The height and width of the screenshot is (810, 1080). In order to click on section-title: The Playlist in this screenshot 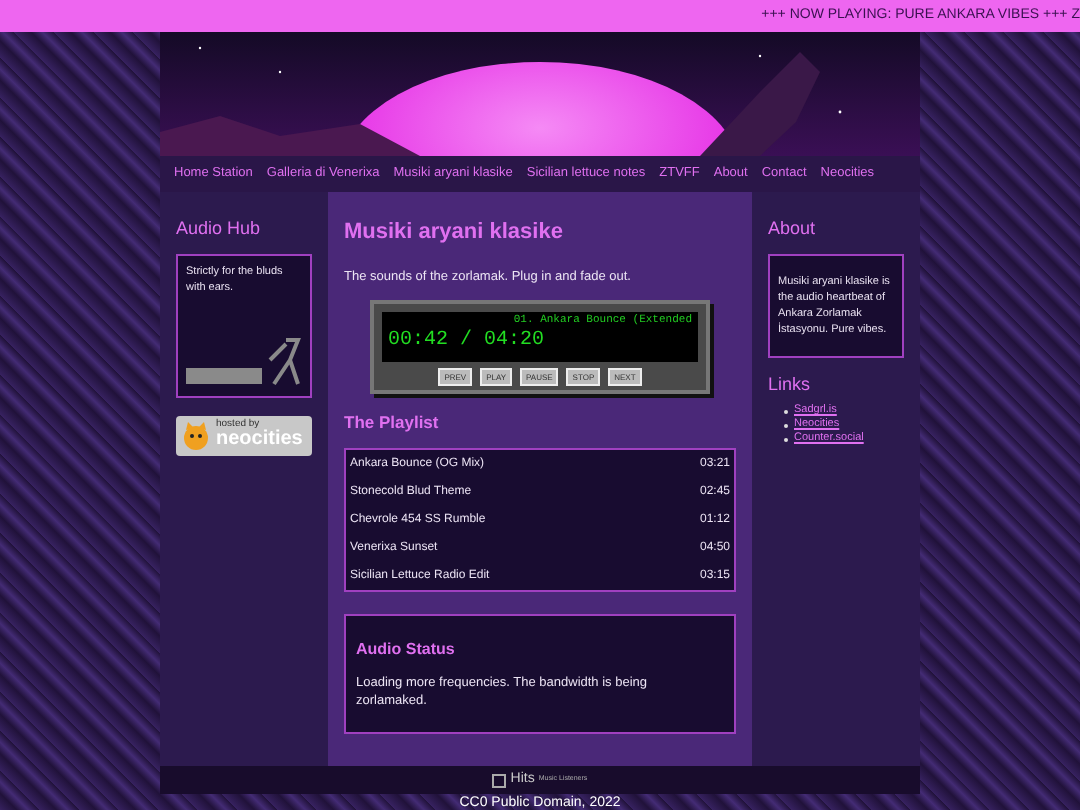, I will do `click(392, 423)`.